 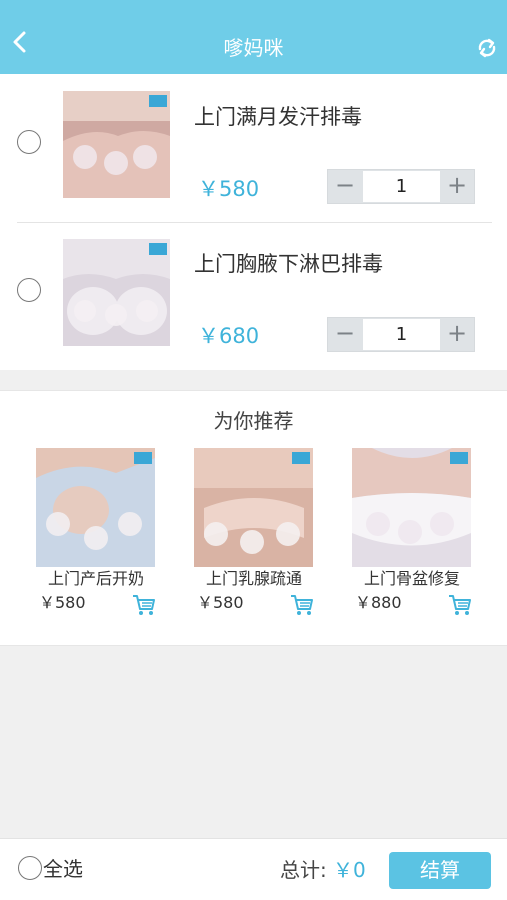 I want to click on recommend-item: 上门乳腺疏通 ￥580, so click(x=264, y=535).